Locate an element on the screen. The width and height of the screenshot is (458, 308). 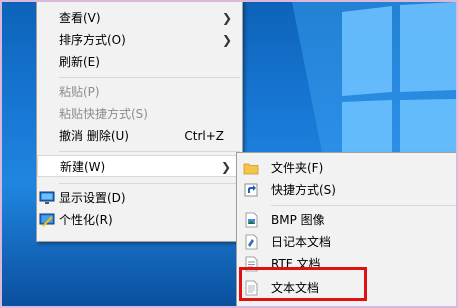
menu-item-label: 显示设置(D) is located at coordinates (92, 198).